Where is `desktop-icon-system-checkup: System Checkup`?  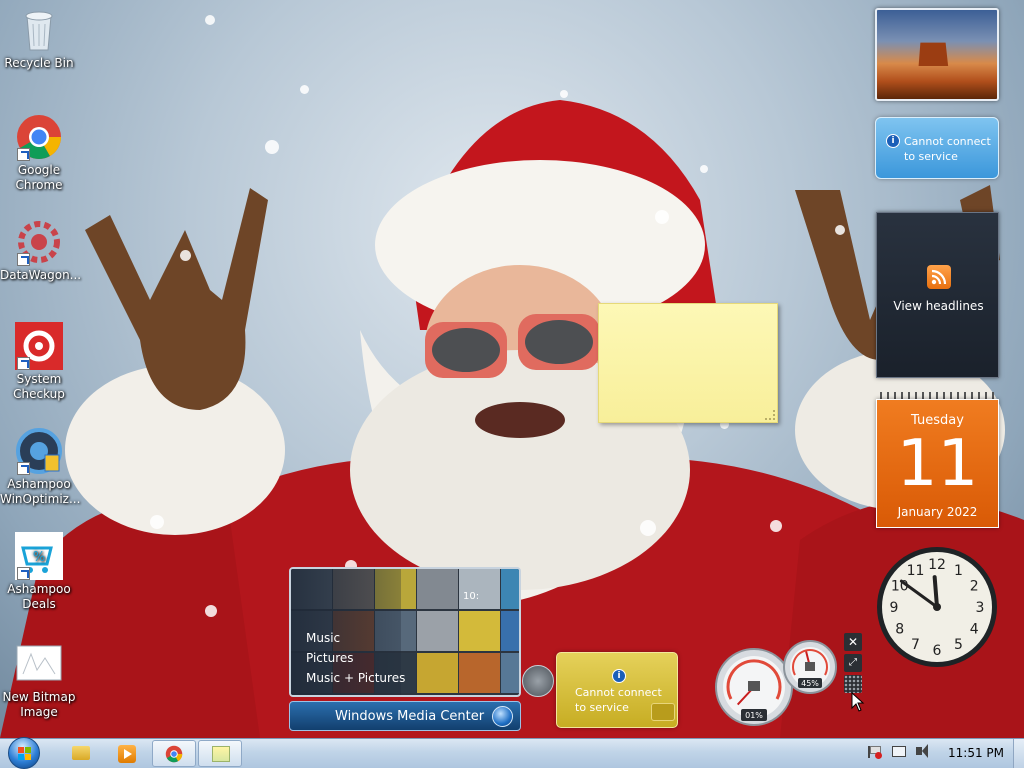
desktop-icon-system-checkup: System Checkup is located at coordinates (39, 362).